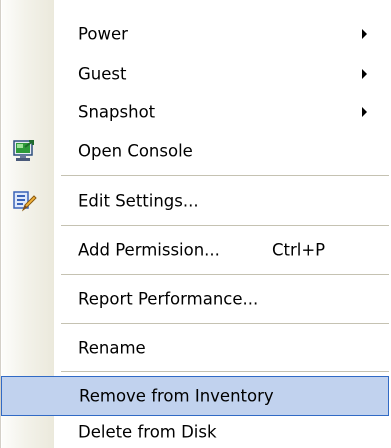  What do you see at coordinates (117, 112) in the screenshot?
I see `menu-item-label: Snapshot` at bounding box center [117, 112].